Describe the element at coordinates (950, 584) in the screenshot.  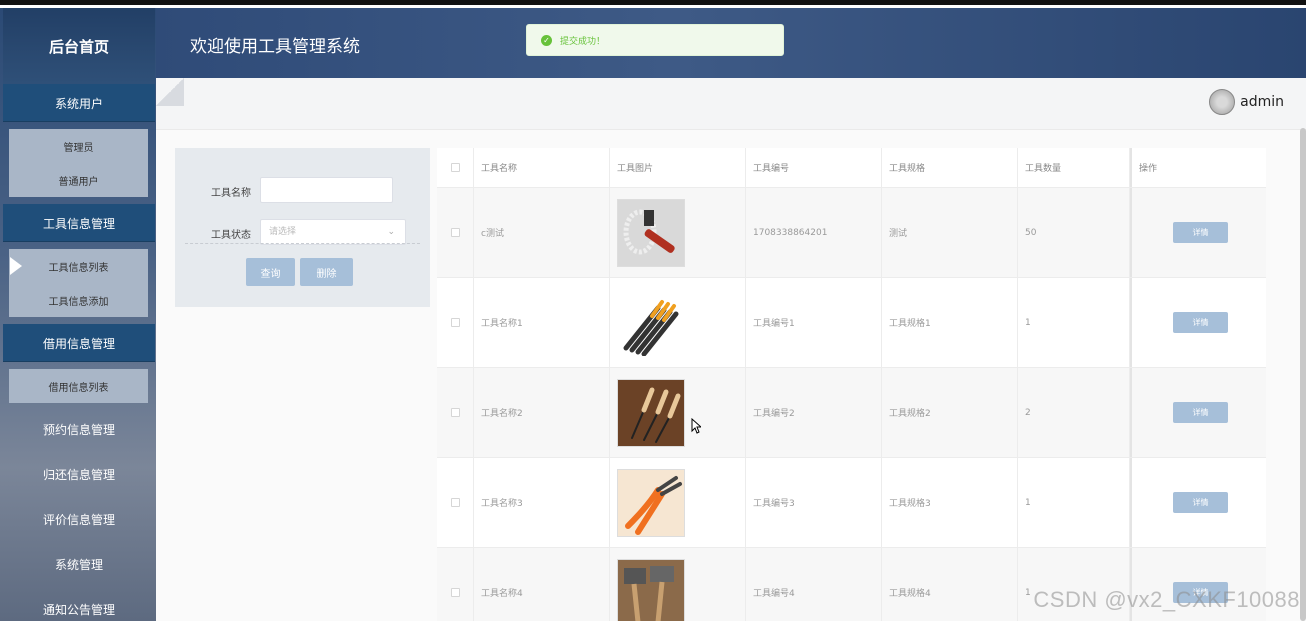
I see `cell-tool-spec: 工具规格4` at that location.